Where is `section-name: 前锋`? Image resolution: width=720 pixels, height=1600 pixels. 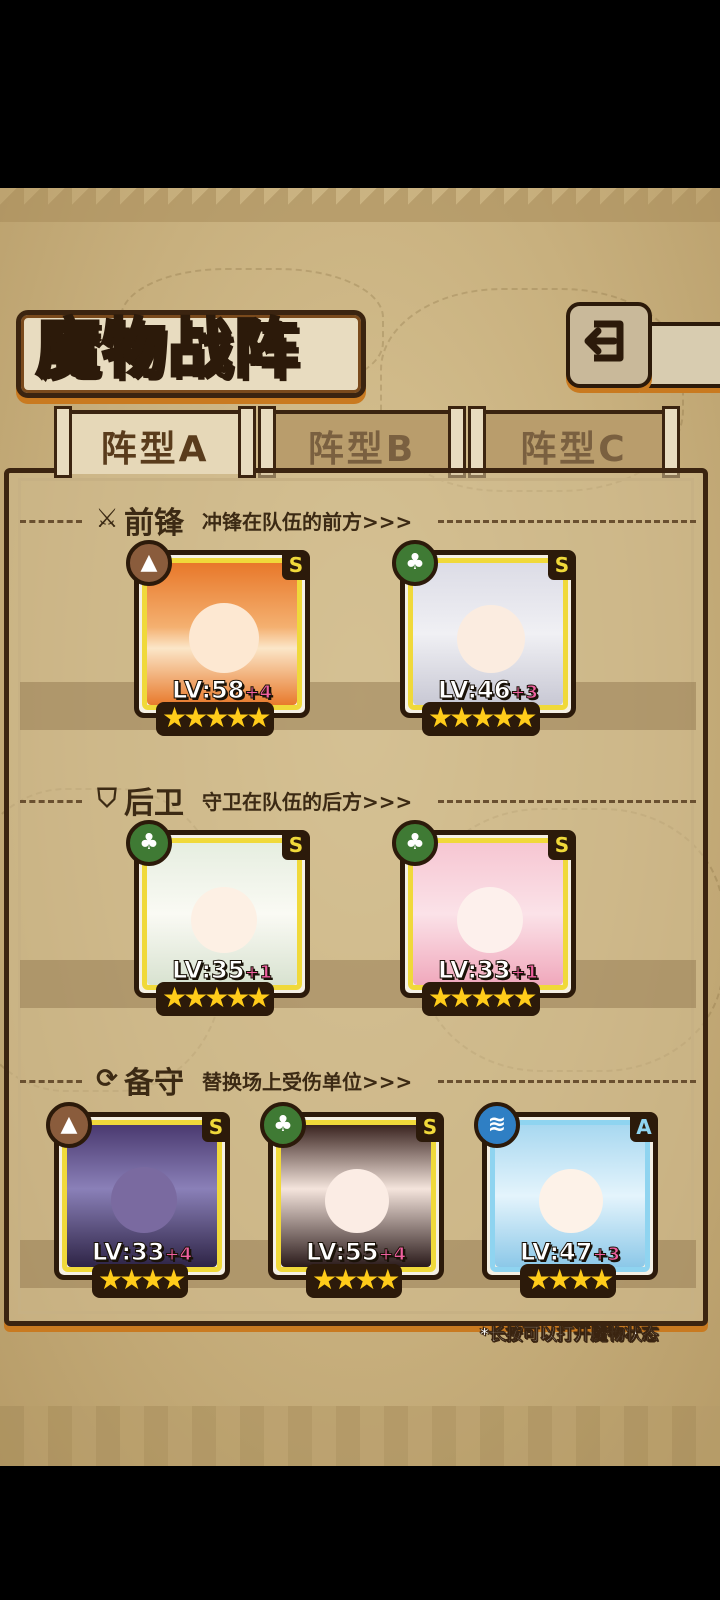 section-name: 前锋 is located at coordinates (154, 523).